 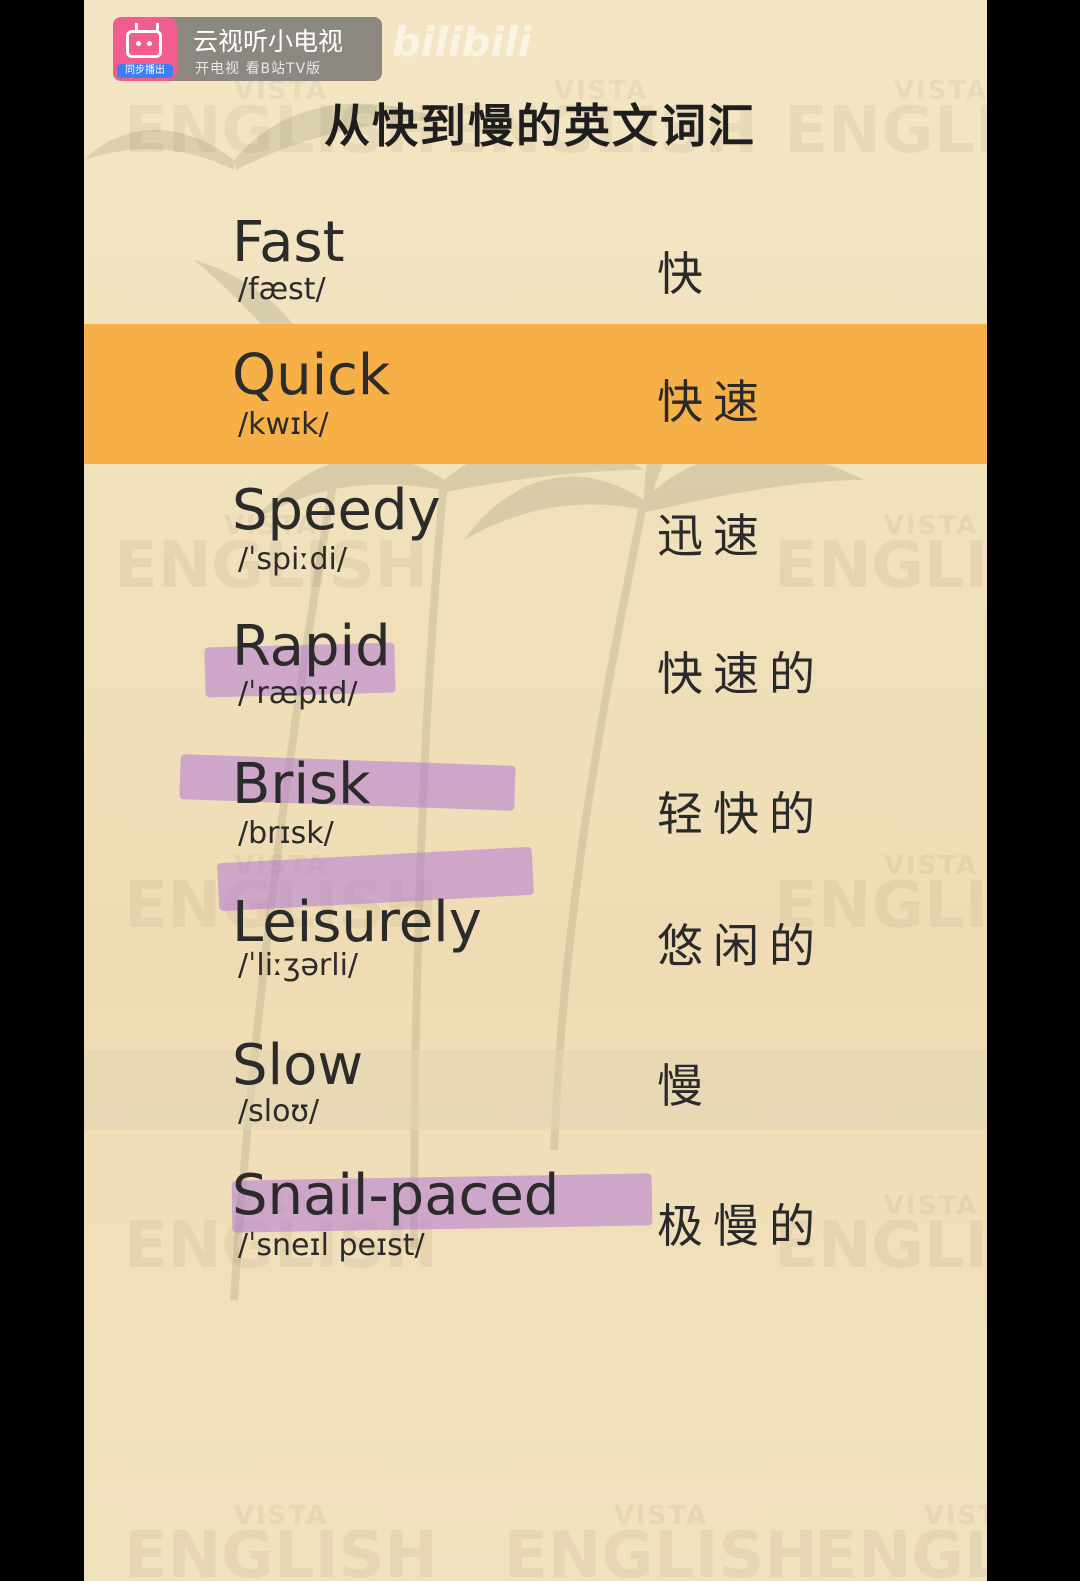 I want to click on chinese-meaning: 极慢的, so click(x=741, y=1226).